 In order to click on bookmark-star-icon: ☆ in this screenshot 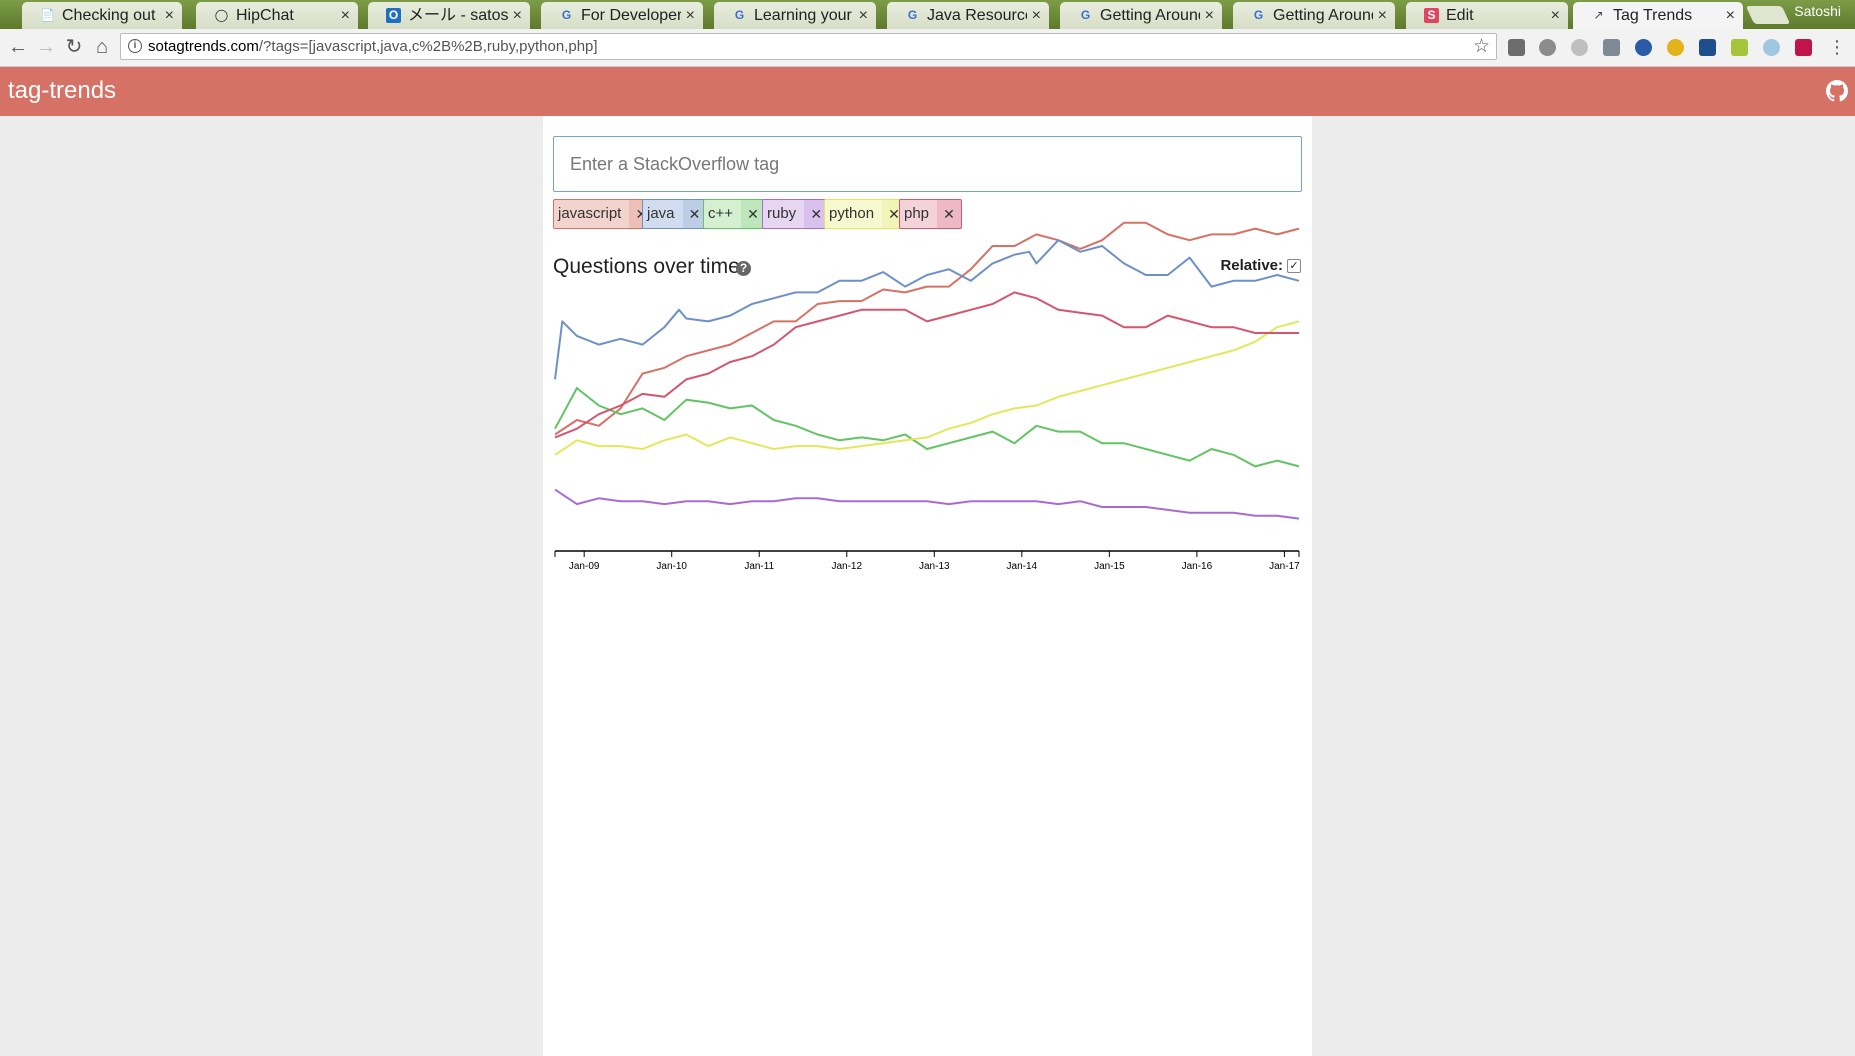, I will do `click(1481, 46)`.